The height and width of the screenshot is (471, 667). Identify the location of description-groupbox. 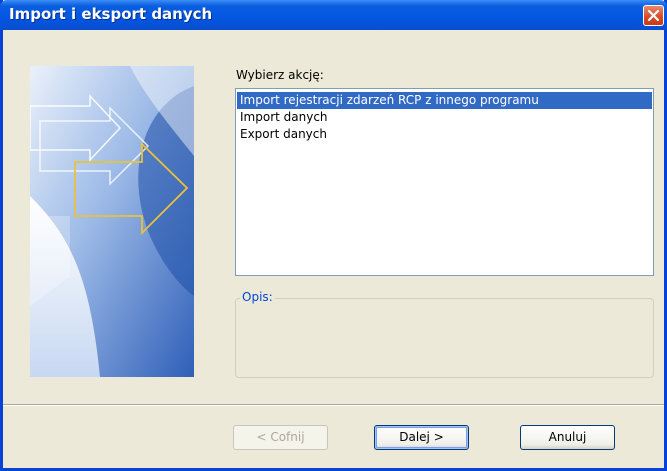
(444, 338).